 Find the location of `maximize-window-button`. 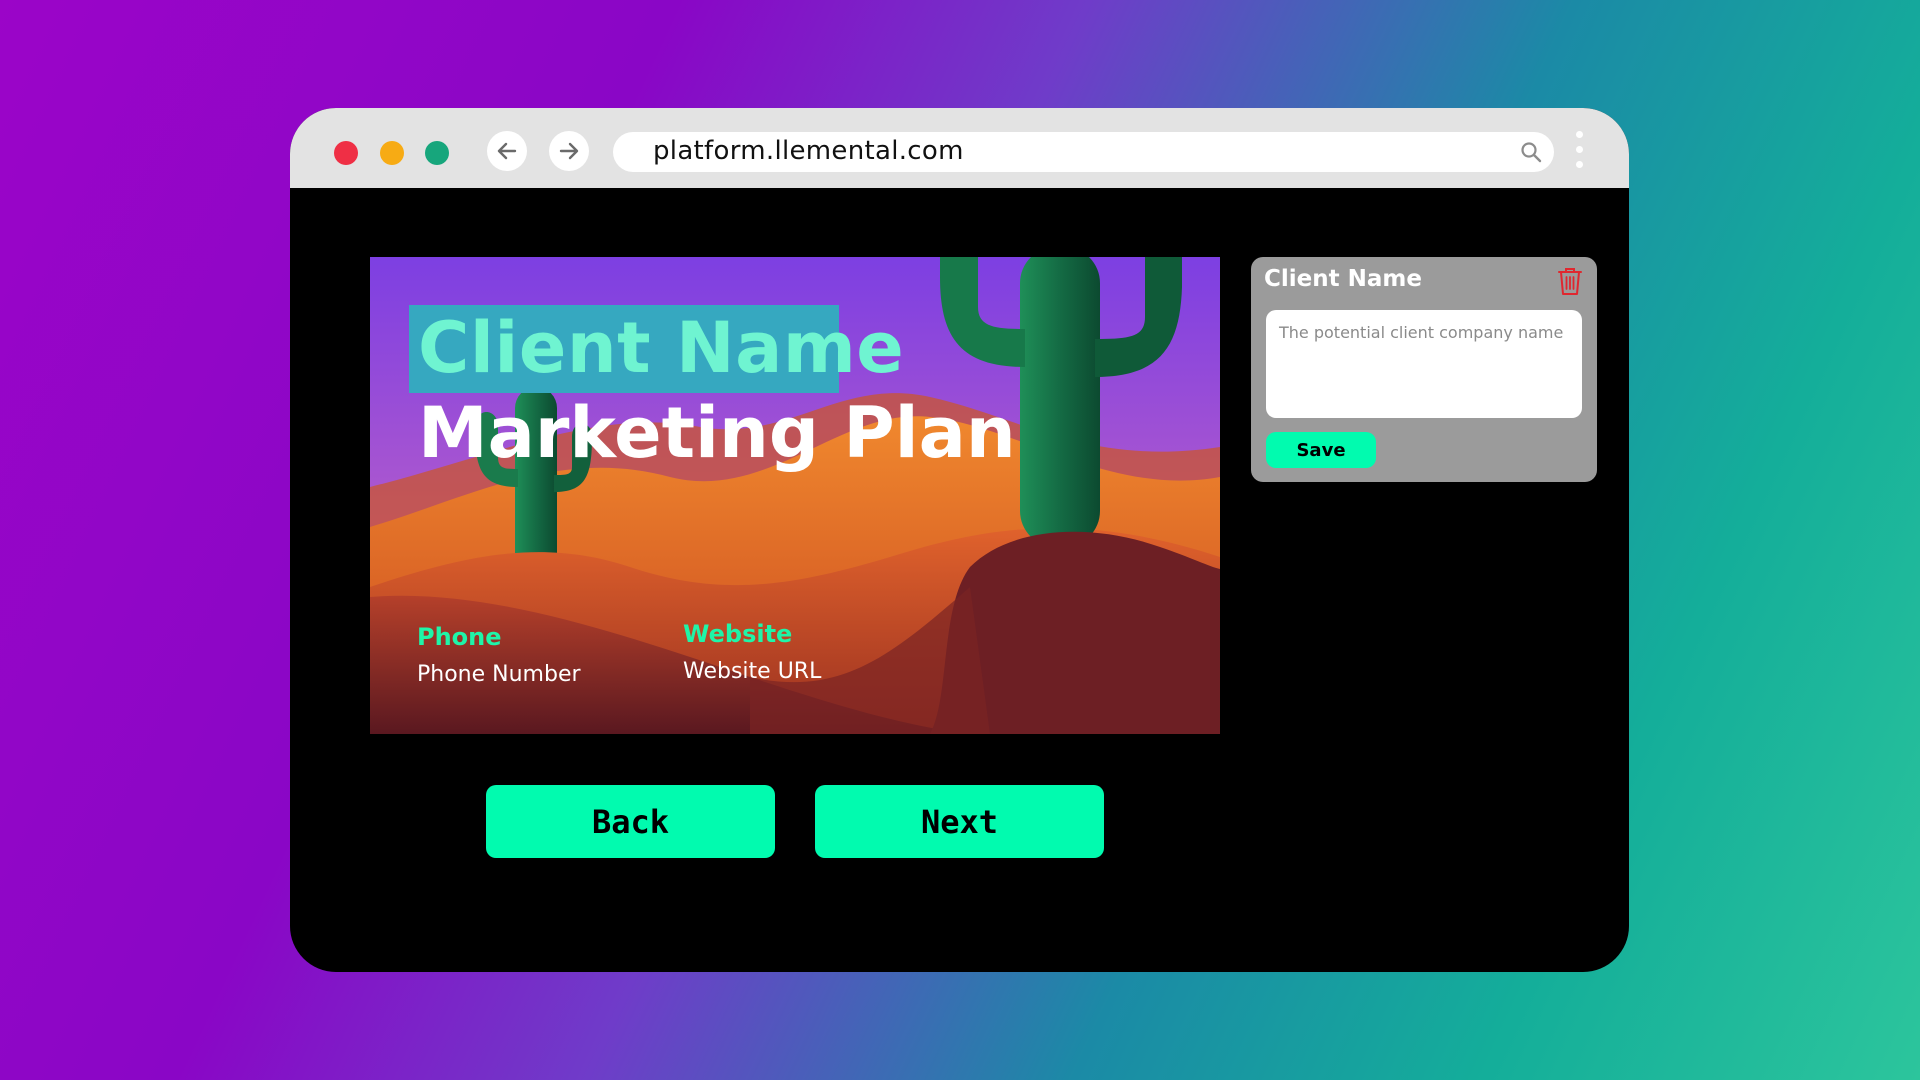

maximize-window-button is located at coordinates (437, 153).